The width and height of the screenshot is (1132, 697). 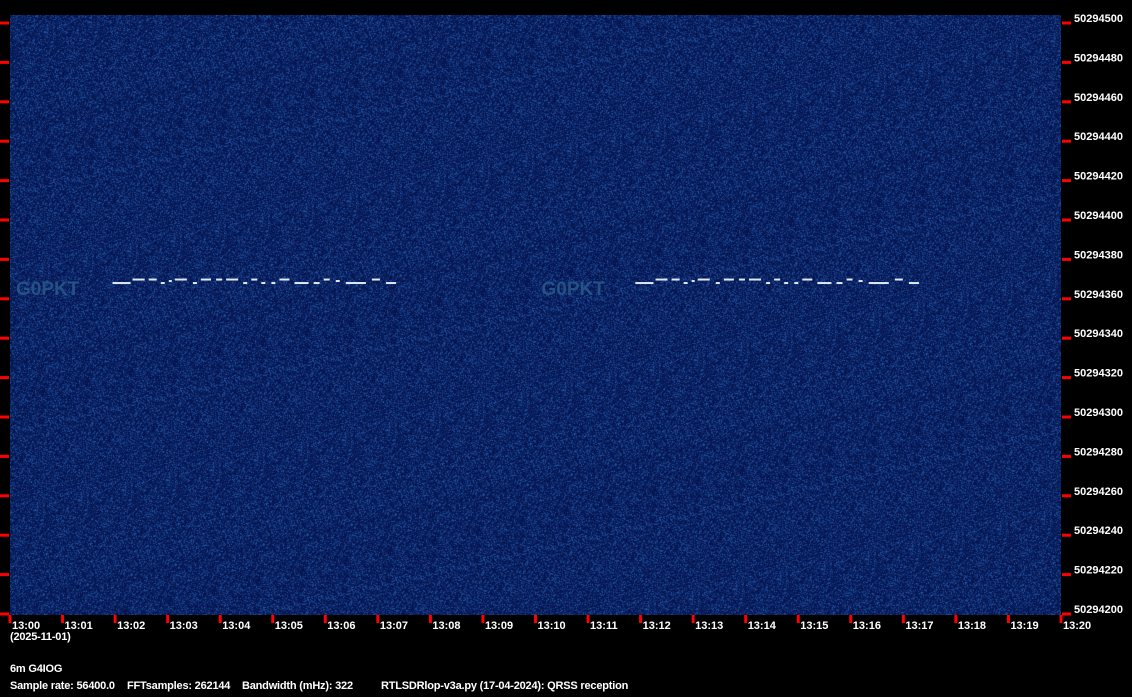 What do you see at coordinates (919, 626) in the screenshot?
I see `x-tick-label: 13:17` at bounding box center [919, 626].